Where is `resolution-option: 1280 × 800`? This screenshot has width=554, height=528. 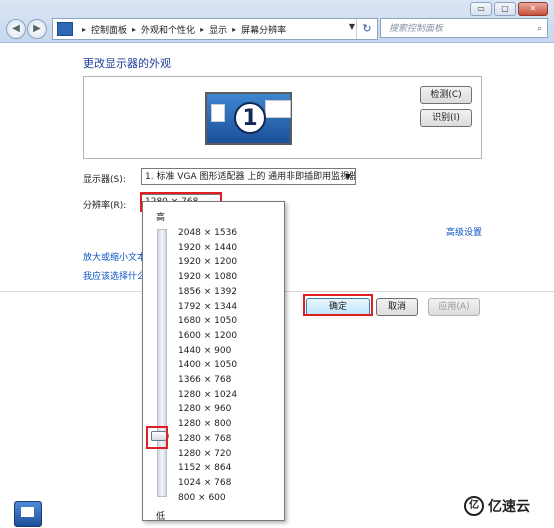 resolution-option: 1280 × 800 is located at coordinates (204, 424).